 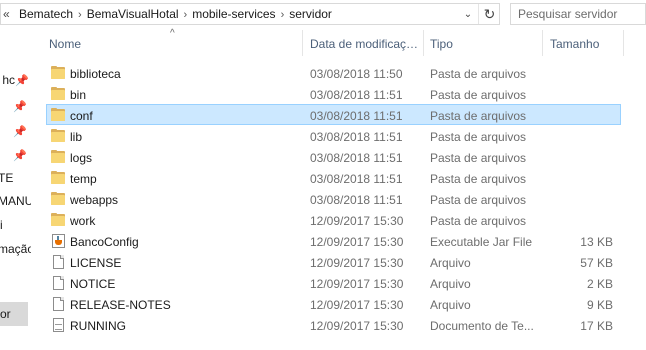 I want to click on nav-item-informacao: rmação, so click(x=15, y=250).